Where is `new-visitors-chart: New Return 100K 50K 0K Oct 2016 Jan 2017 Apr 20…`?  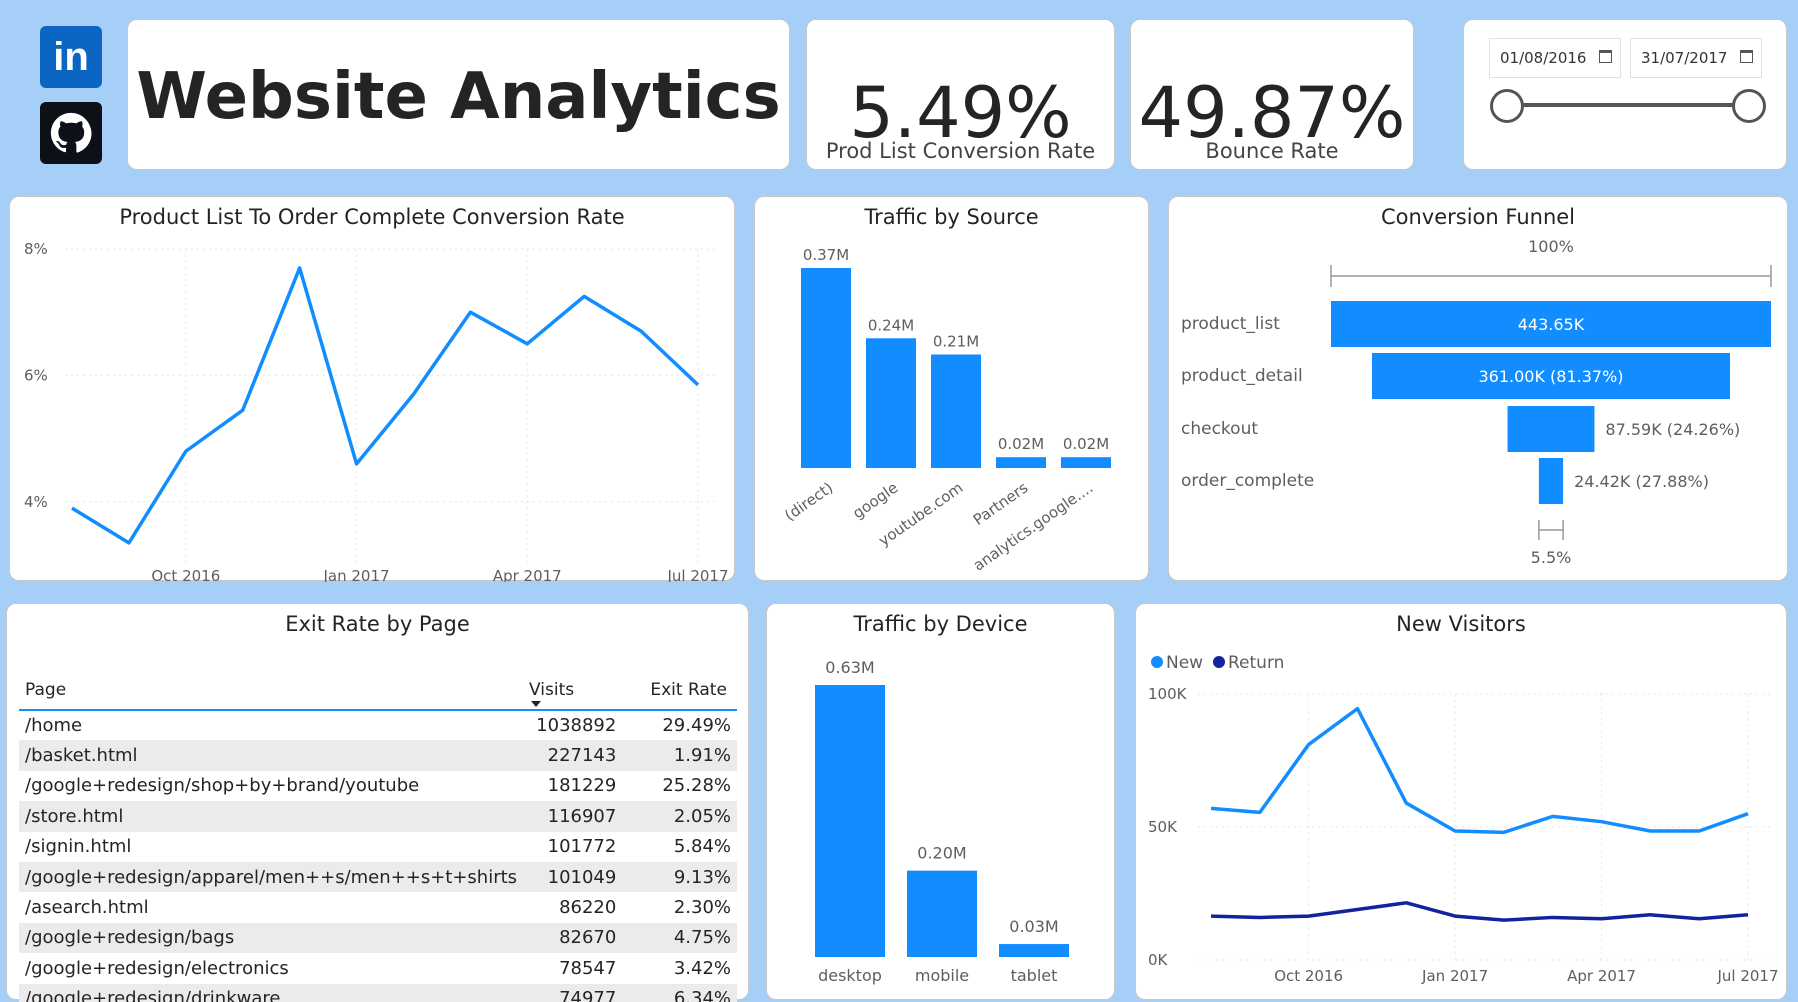 new-visitors-chart: New Return 100K 50K 0K Oct 2016 Jan 2017 Apr 20… is located at coordinates (1463, 819).